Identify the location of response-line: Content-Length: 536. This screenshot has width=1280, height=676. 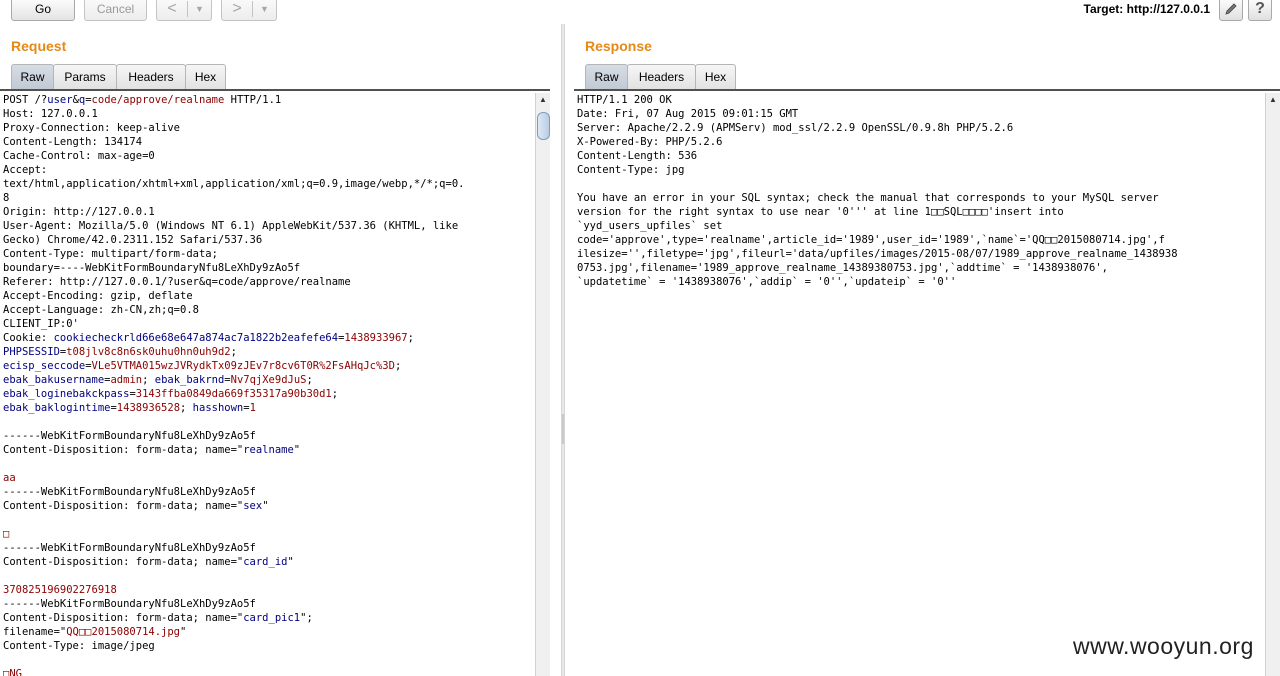
(637, 156).